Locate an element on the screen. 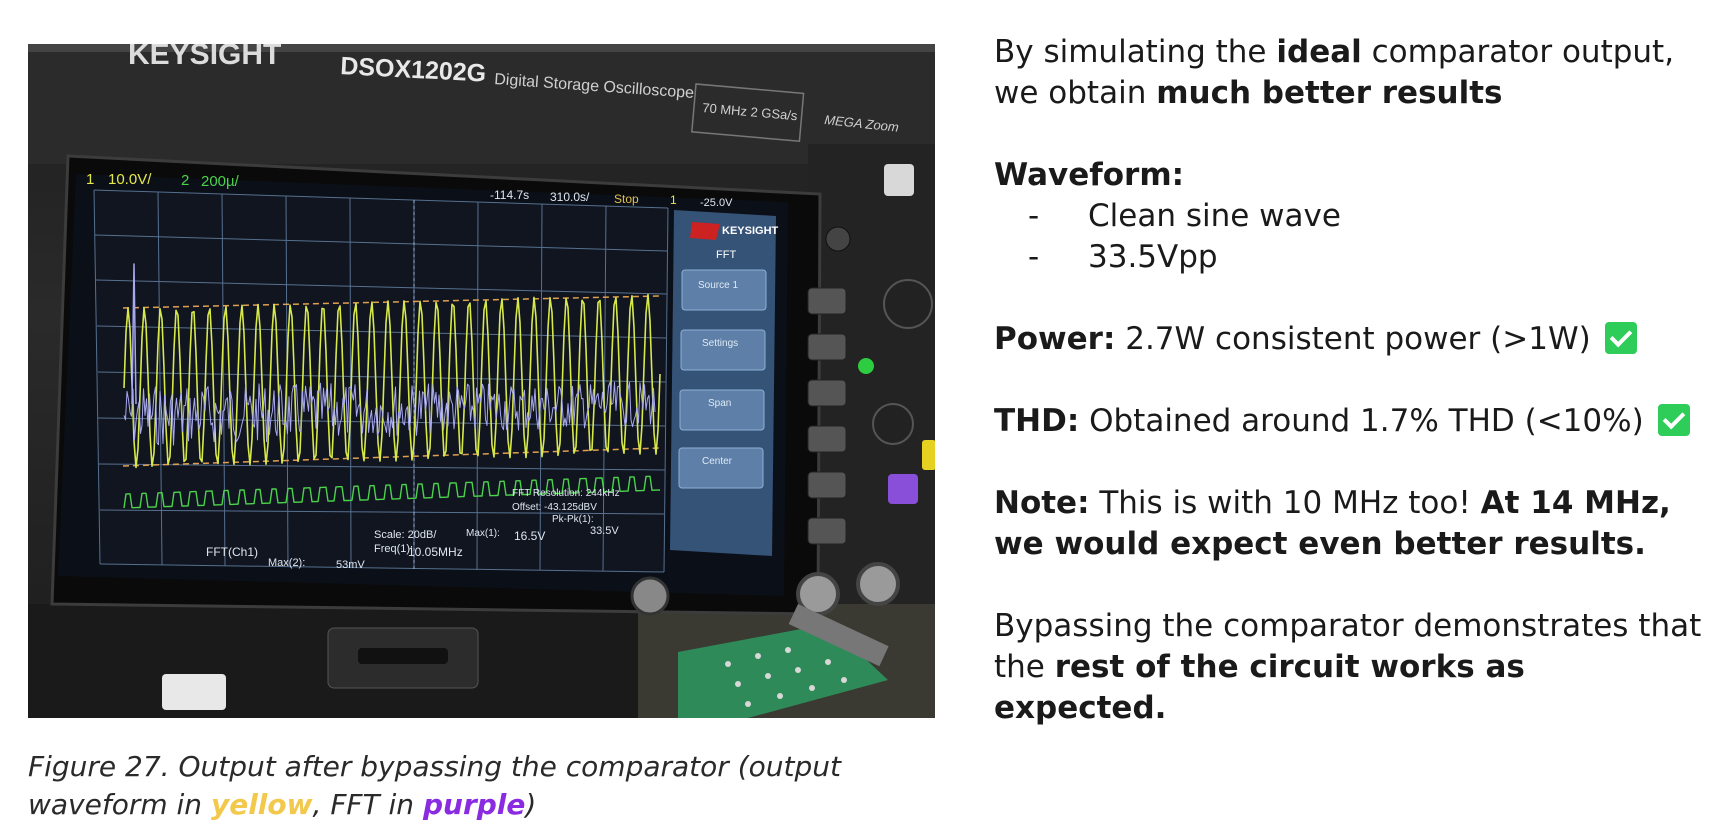 This screenshot has width=1711, height=838. waveform-item-vpp: 33.5Vpp is located at coordinates (1153, 257).